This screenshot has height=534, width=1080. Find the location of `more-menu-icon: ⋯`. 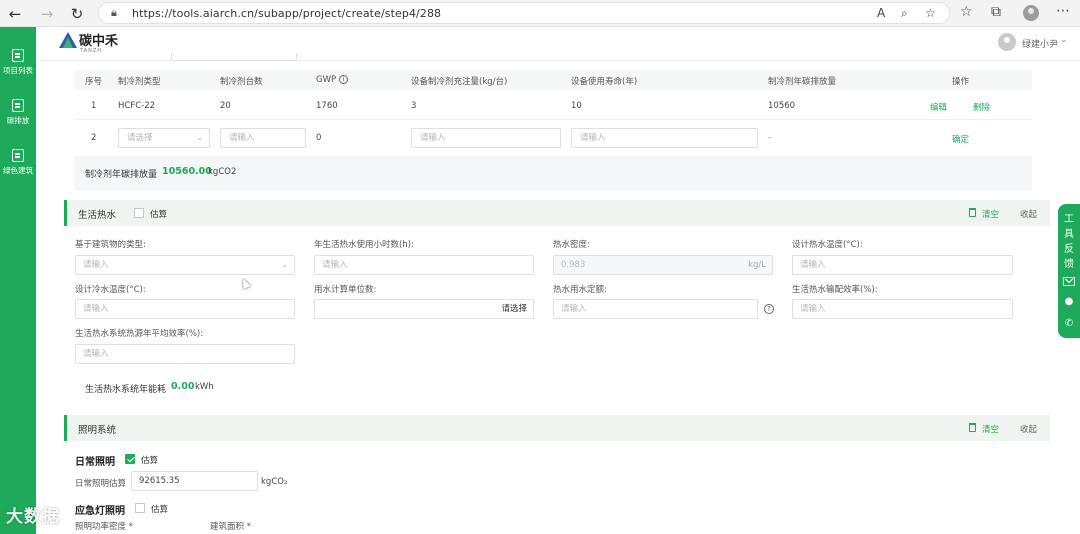

more-menu-icon: ⋯ is located at coordinates (1063, 11).